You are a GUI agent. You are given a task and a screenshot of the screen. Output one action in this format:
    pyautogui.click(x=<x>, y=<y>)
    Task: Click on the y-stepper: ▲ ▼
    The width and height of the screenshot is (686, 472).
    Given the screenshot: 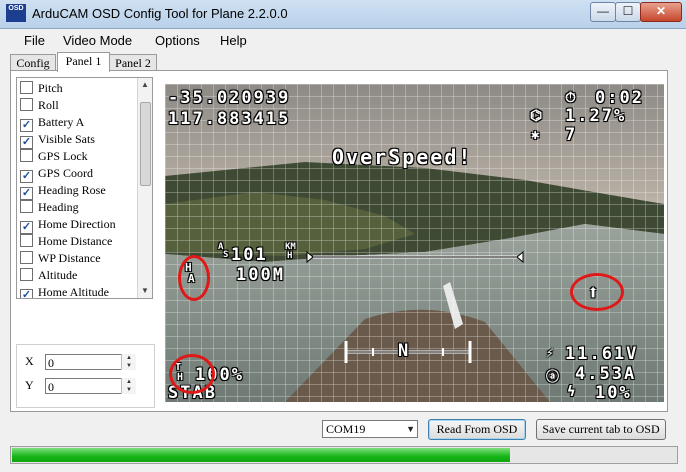 What is the action you would take?
    pyautogui.click(x=128, y=386)
    